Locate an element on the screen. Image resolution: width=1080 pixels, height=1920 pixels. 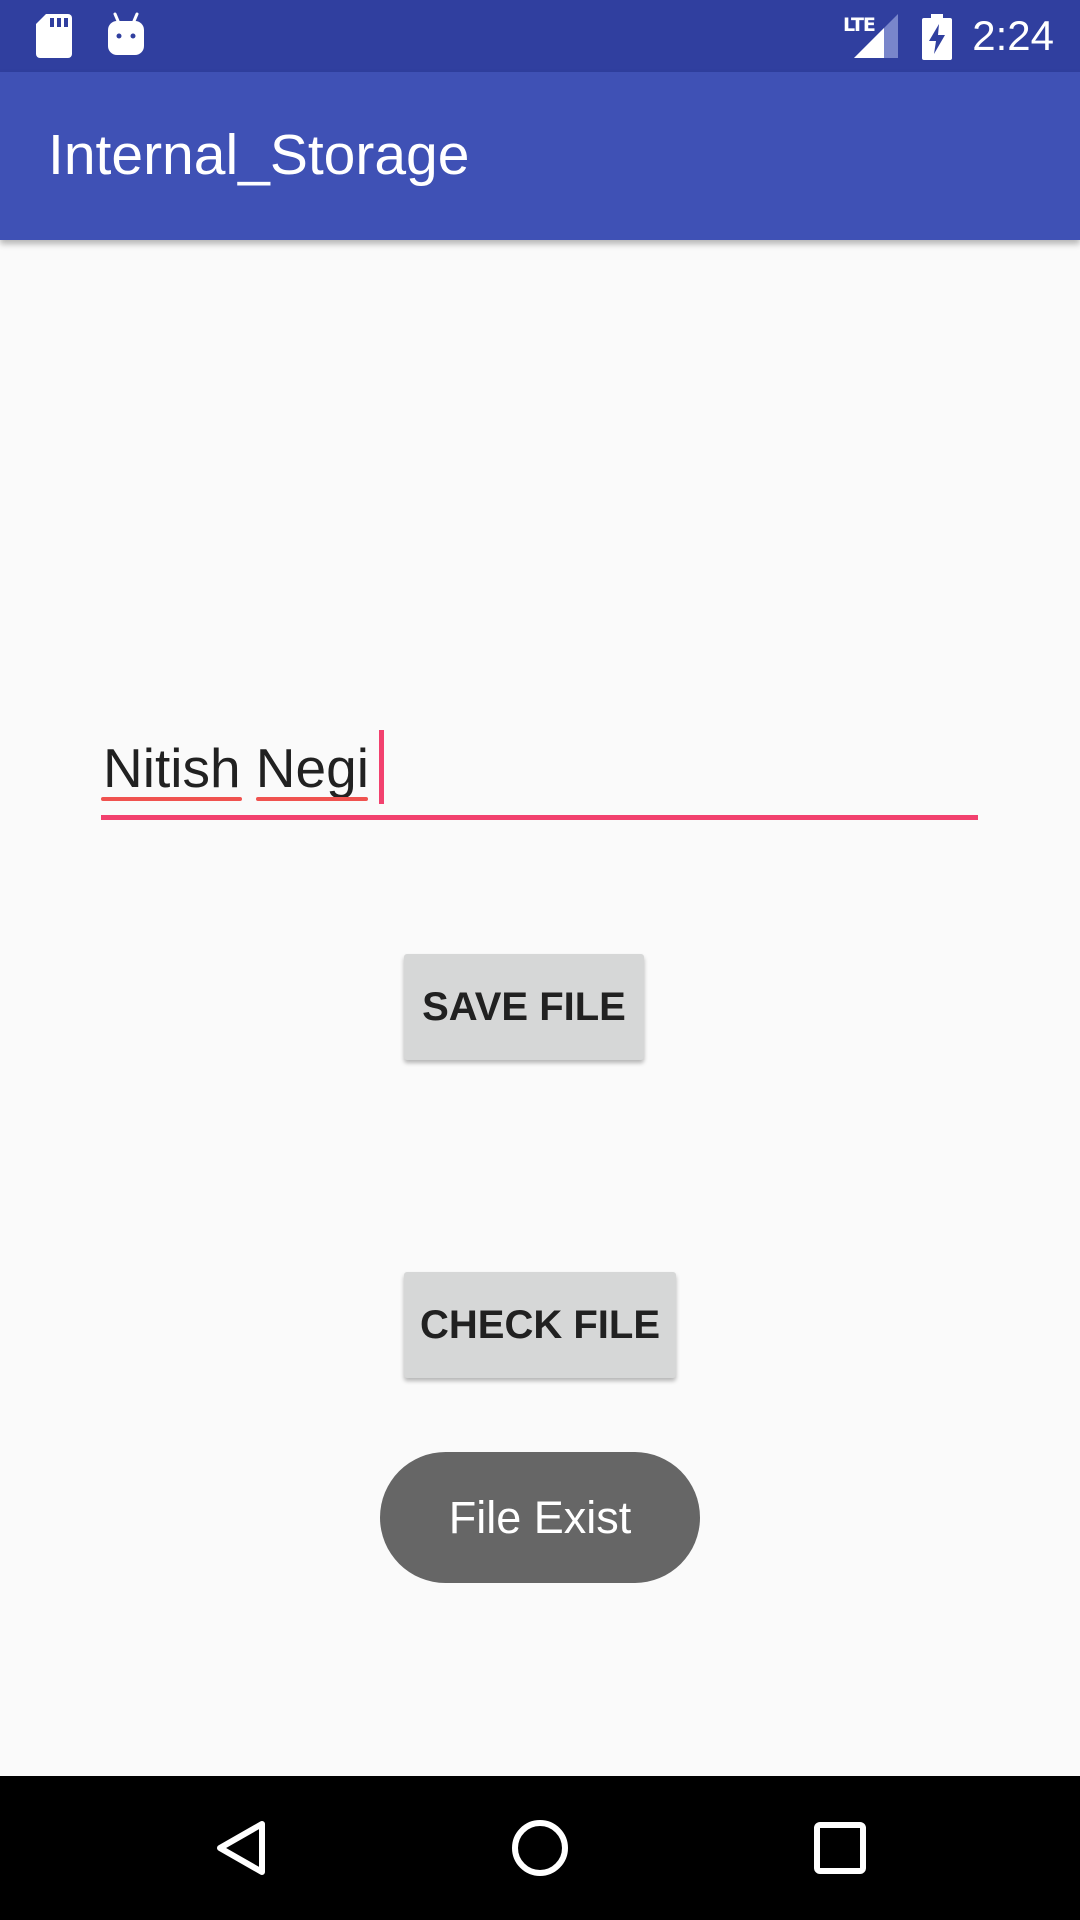
sd-card-icon is located at coordinates (54, 38).